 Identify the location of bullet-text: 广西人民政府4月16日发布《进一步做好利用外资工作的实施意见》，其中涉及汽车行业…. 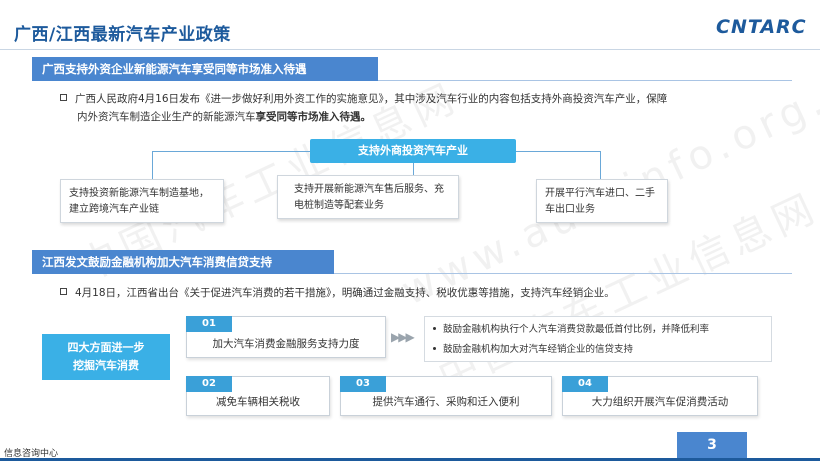
(430, 108).